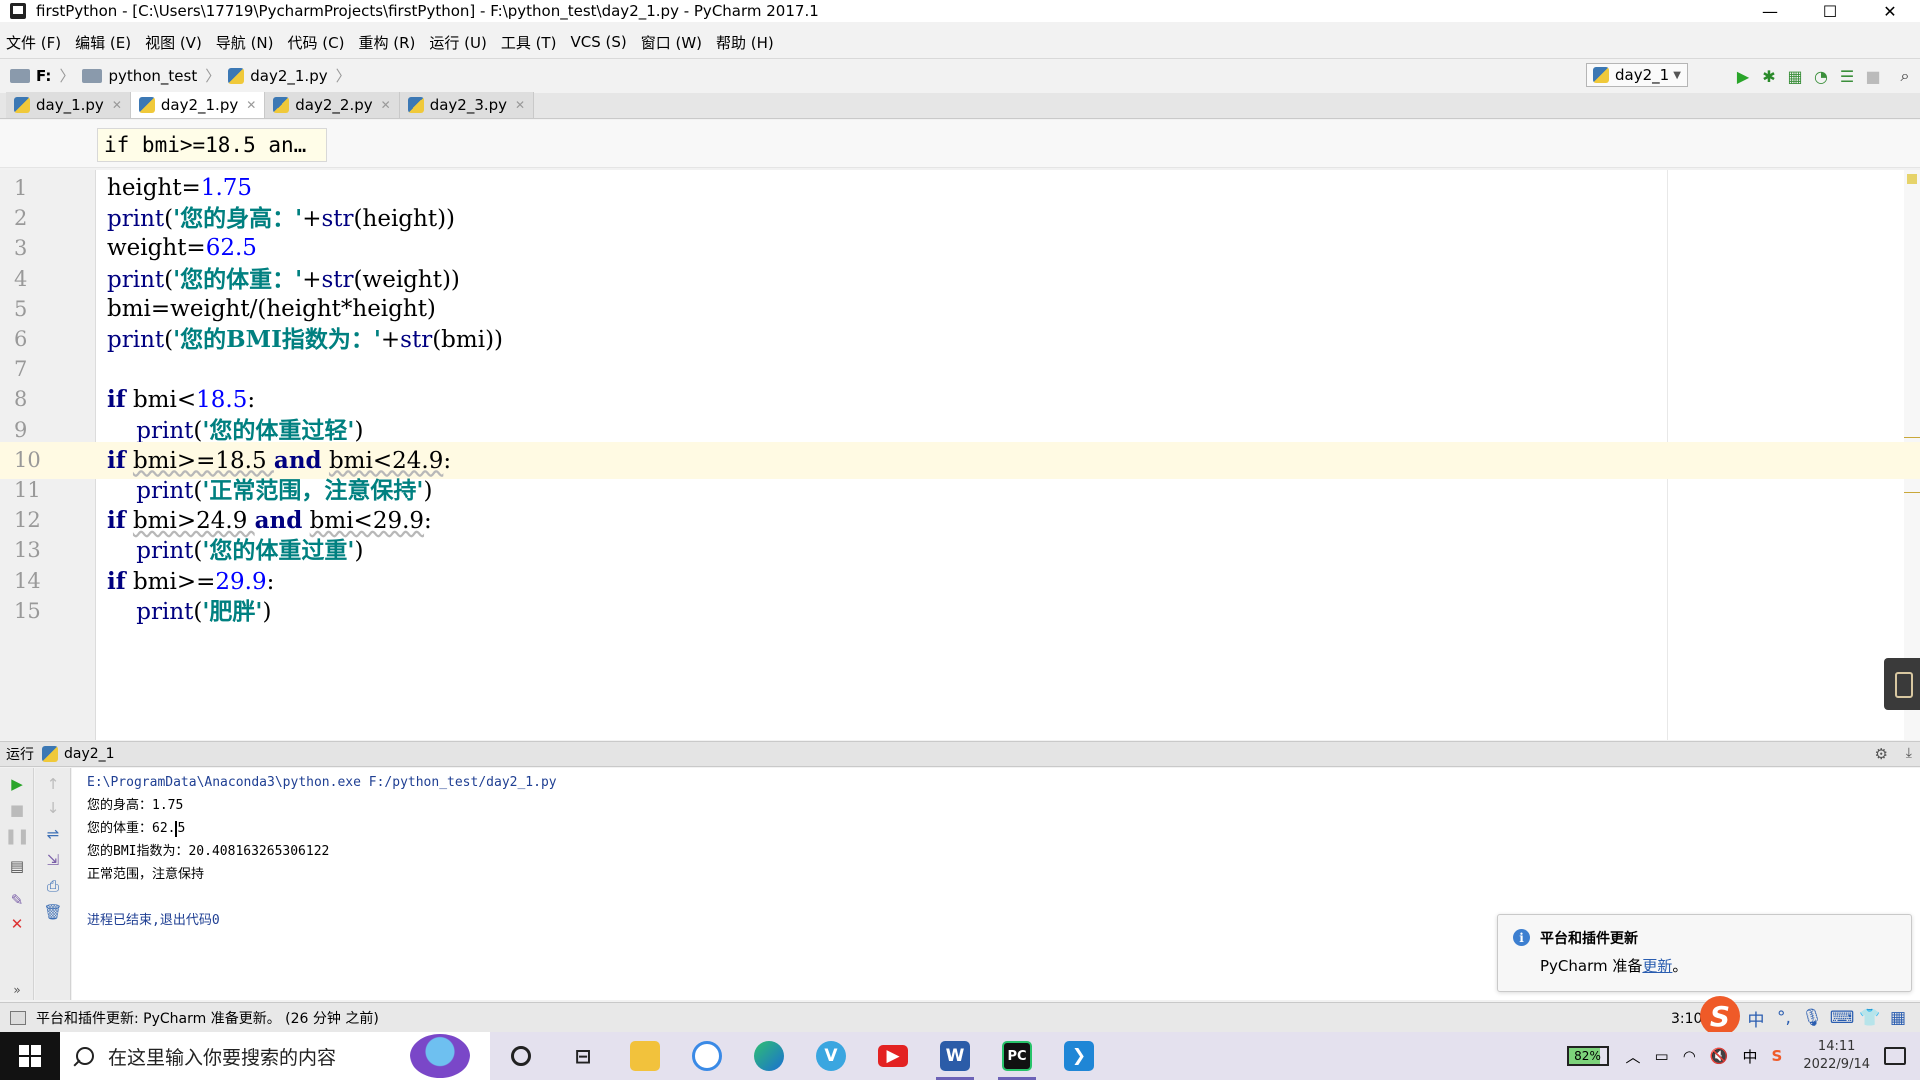 This screenshot has height=1080, width=1920. What do you see at coordinates (332, 105) in the screenshot?
I see `tab-day2-2: day2_2.py ✕` at bounding box center [332, 105].